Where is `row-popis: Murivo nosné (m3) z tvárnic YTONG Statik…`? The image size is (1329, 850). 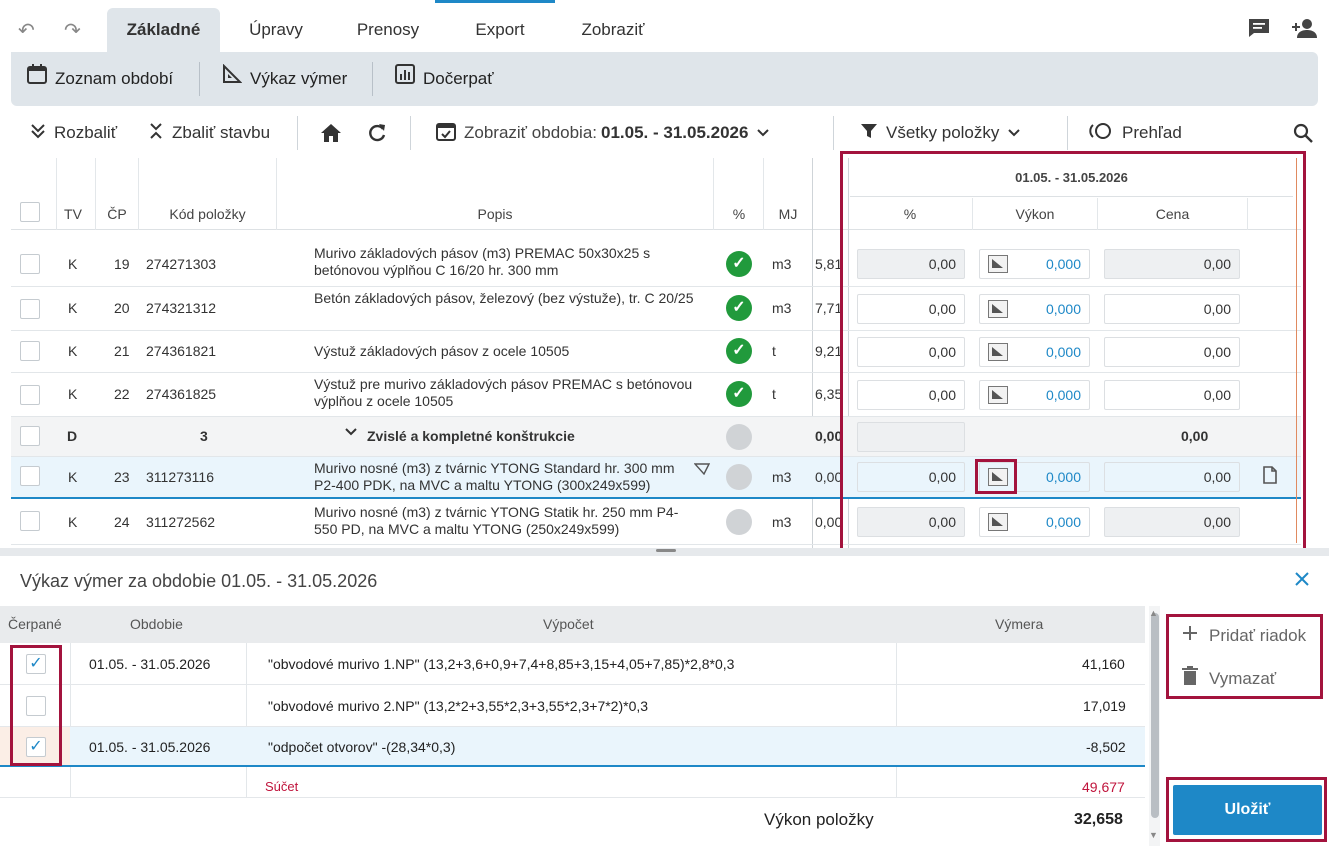 row-popis: Murivo nosné (m3) z tvárnic YTONG Statik… is located at coordinates (496, 520).